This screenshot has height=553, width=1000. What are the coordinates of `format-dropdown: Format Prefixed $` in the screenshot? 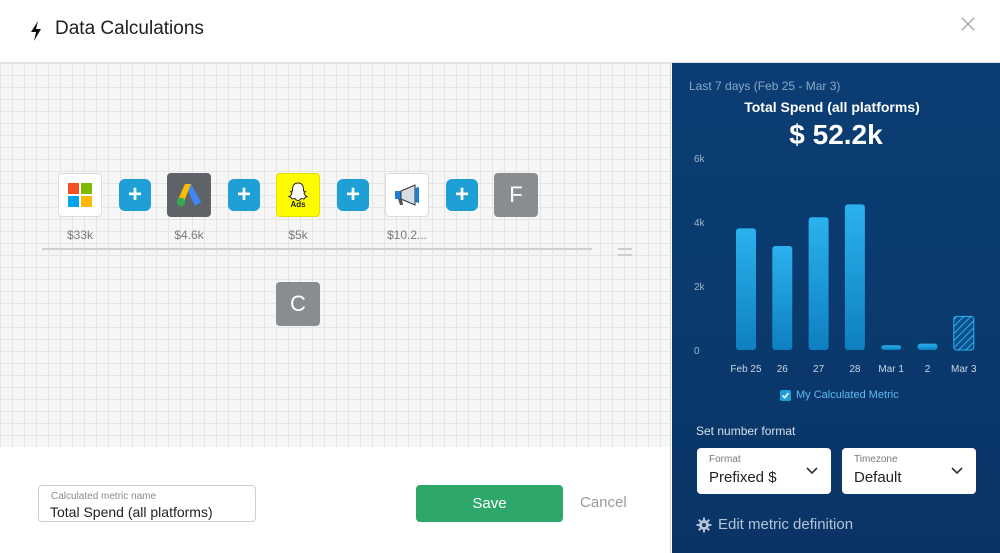 It's located at (764, 471).